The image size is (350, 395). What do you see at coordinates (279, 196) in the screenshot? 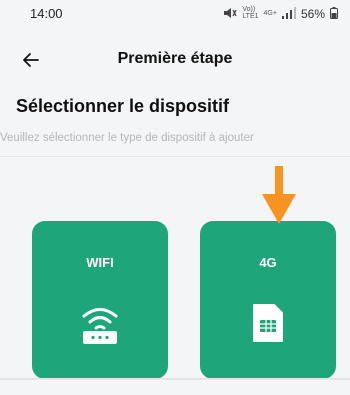
I see `annotation-arrow-icon` at bounding box center [279, 196].